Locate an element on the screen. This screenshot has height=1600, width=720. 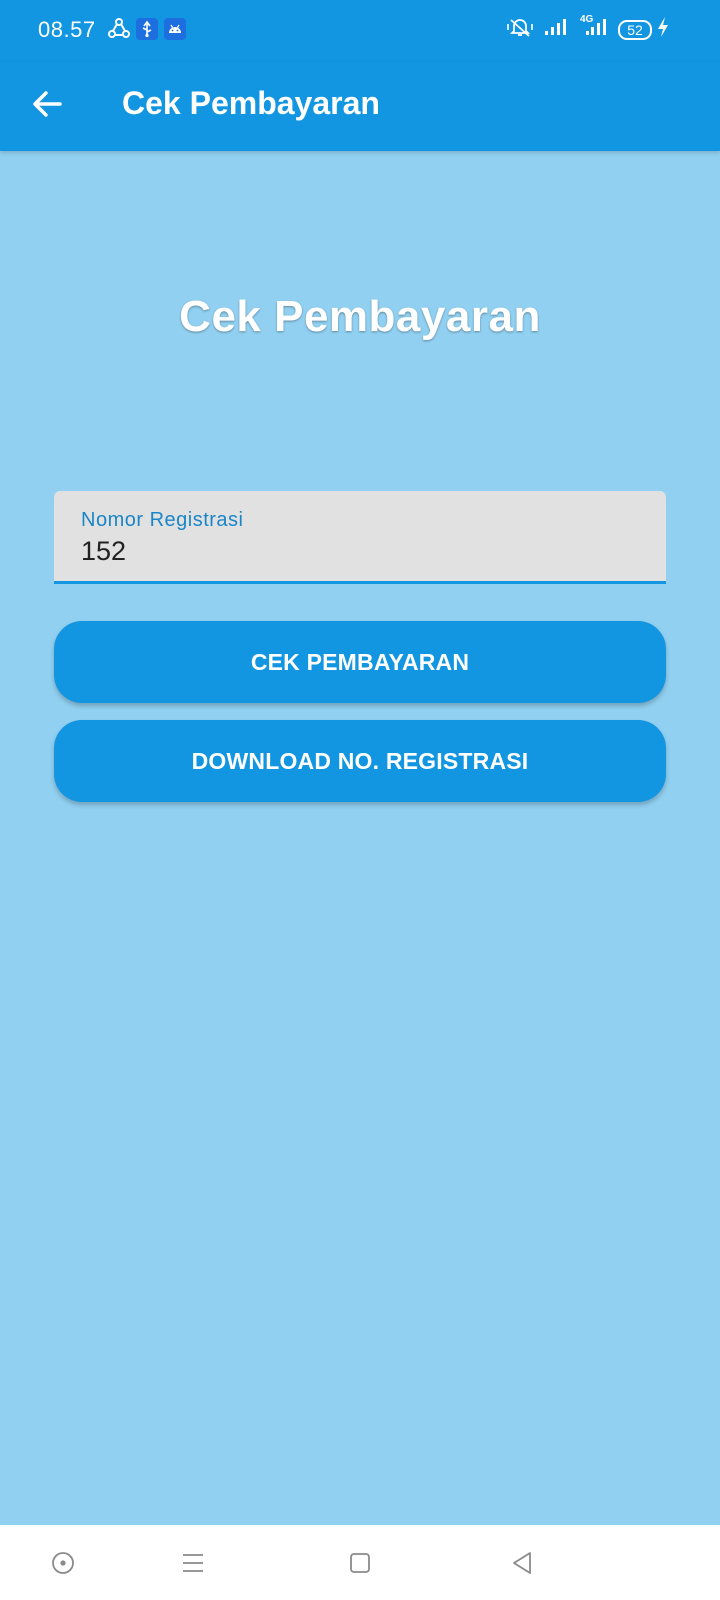
app-bar: Cek Pembayaran is located at coordinates (360, 106).